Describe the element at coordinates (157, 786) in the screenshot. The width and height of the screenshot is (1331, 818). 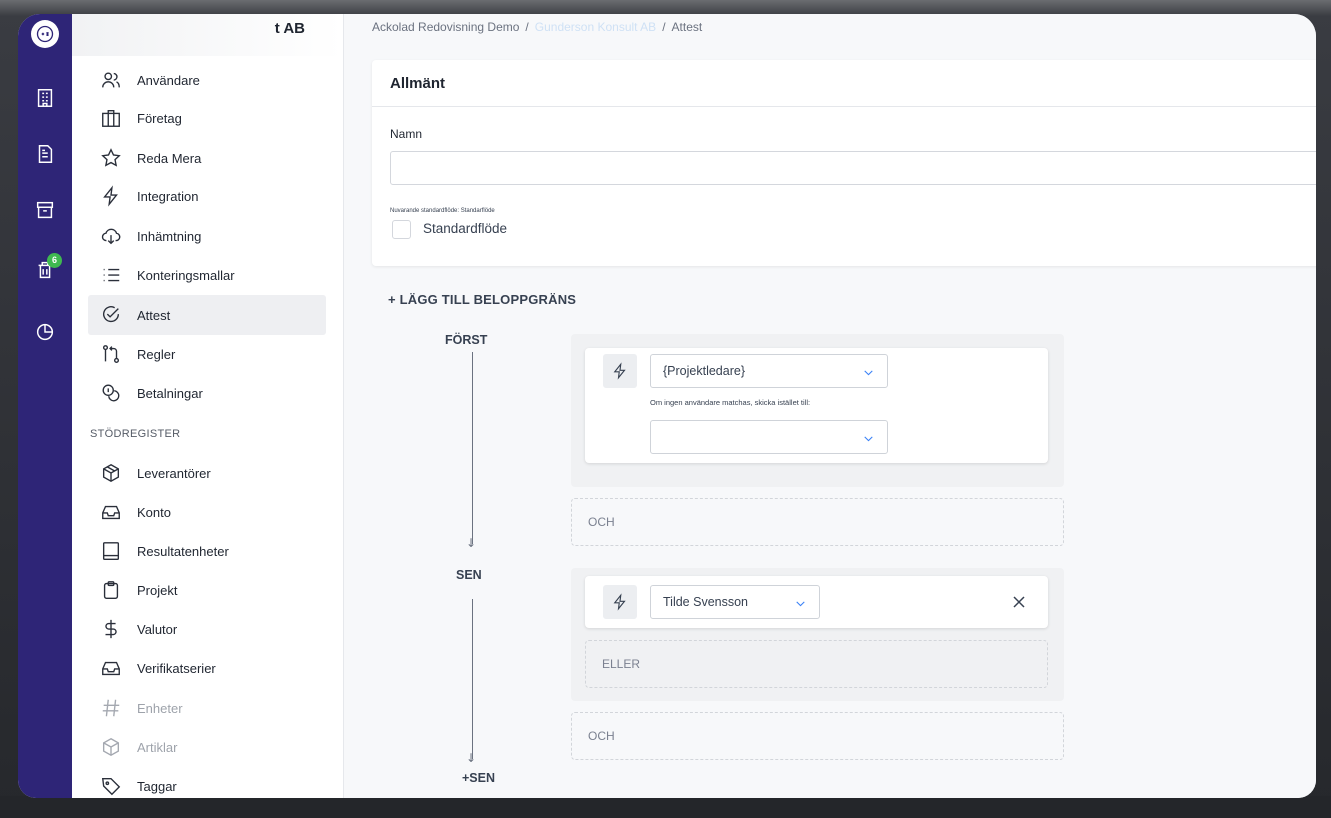
I see `sidebar-item-label: Taggar` at that location.